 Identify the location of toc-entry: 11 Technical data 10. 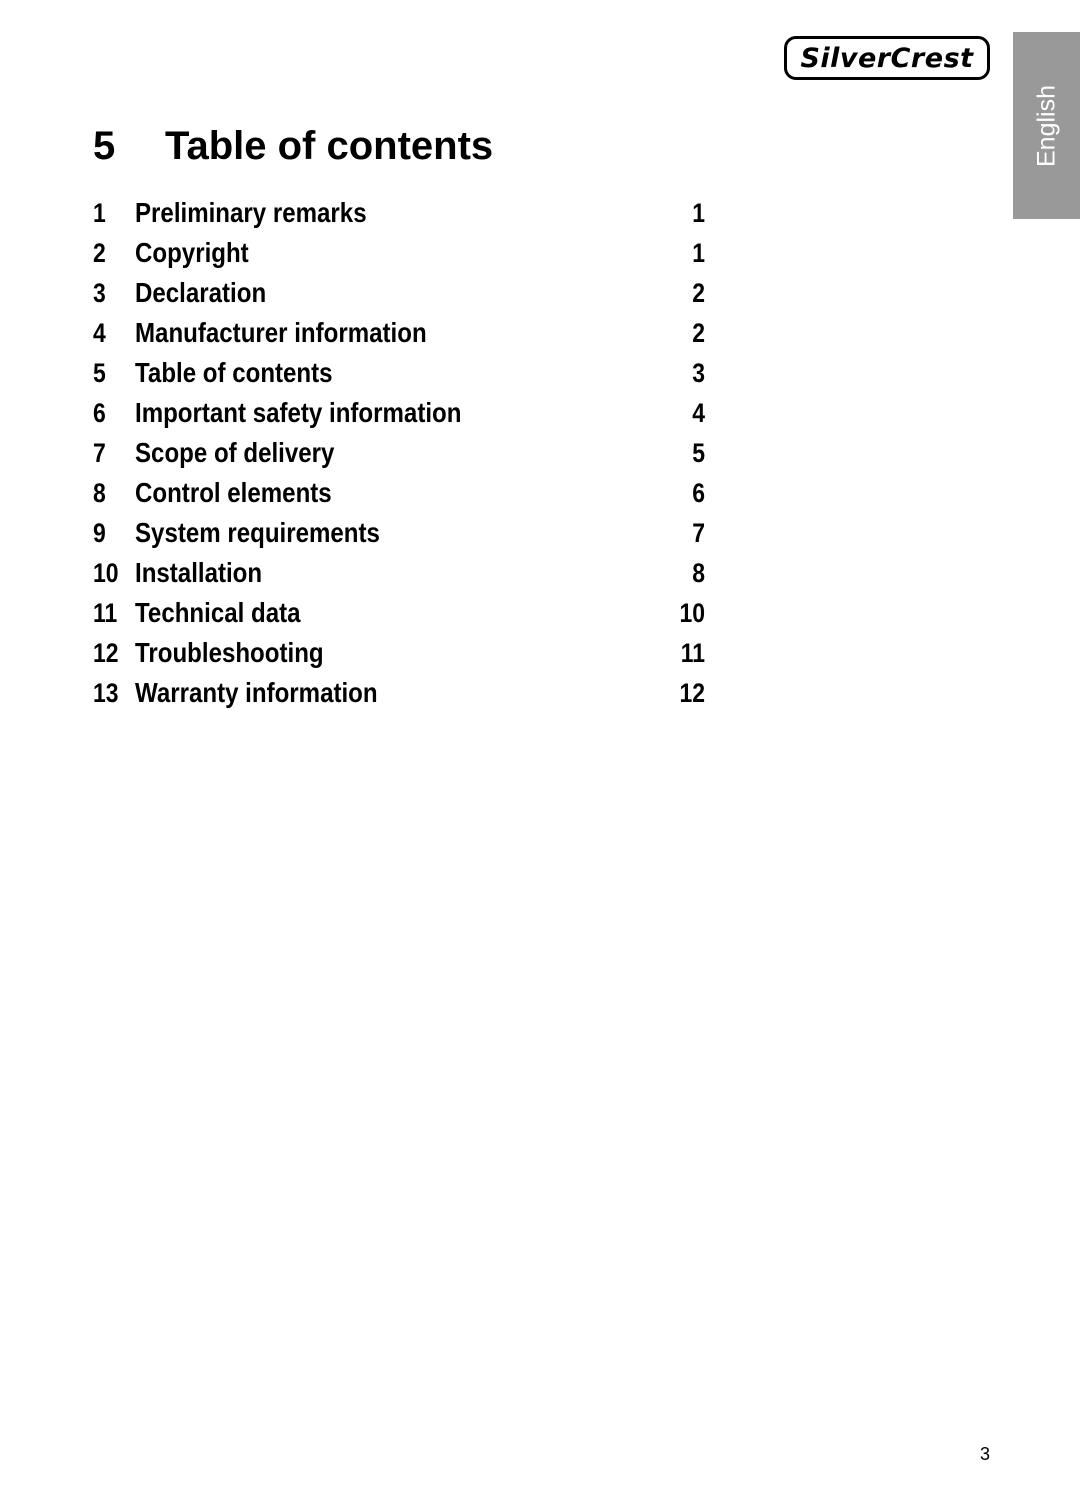
(399, 613).